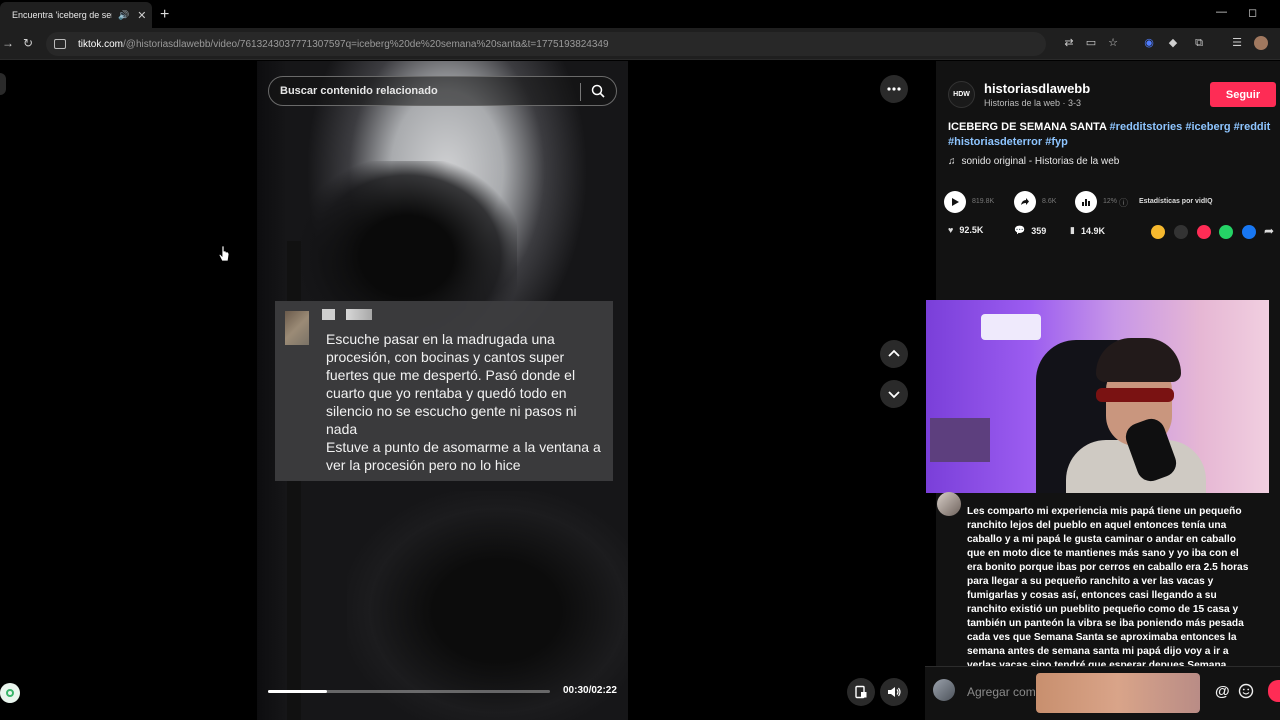 Image resolution: width=1280 pixels, height=720 pixels. Describe the element at coordinates (952, 161) in the screenshot. I see `music-note-icon: ♫` at that location.